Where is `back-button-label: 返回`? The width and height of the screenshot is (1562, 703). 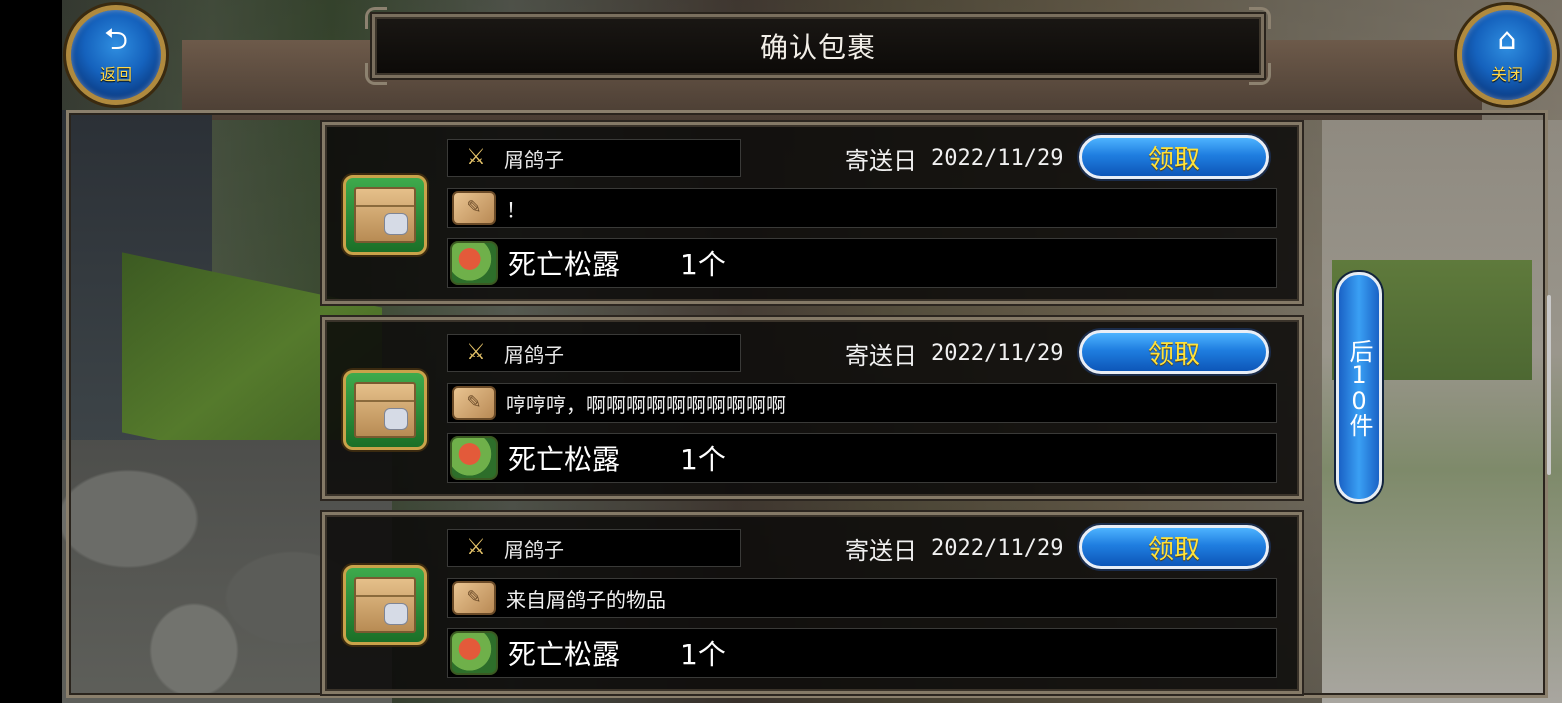
back-button-label: 返回 is located at coordinates (115, 74).